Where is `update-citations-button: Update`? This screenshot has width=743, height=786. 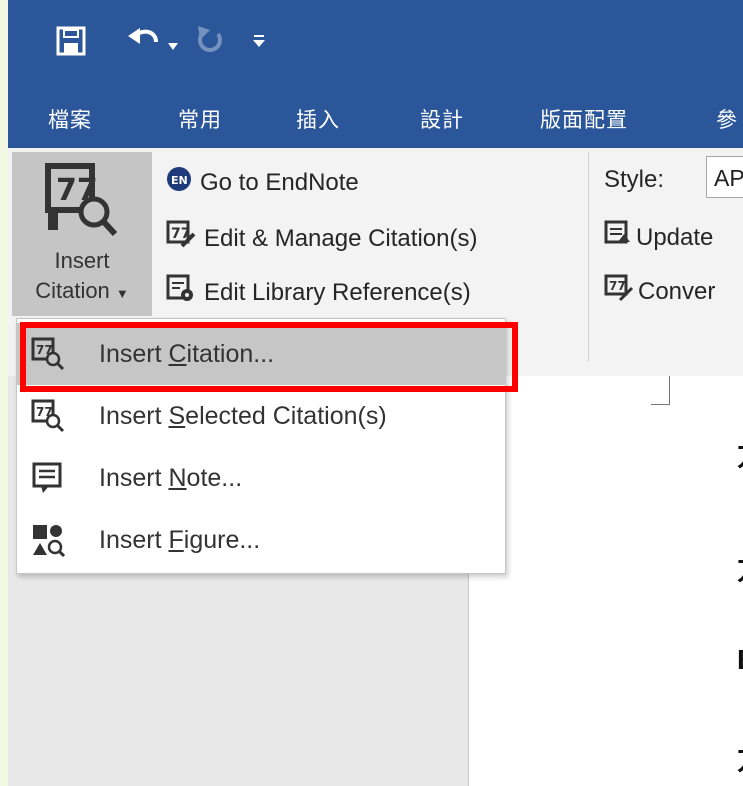
update-citations-button: Update is located at coordinates (658, 237).